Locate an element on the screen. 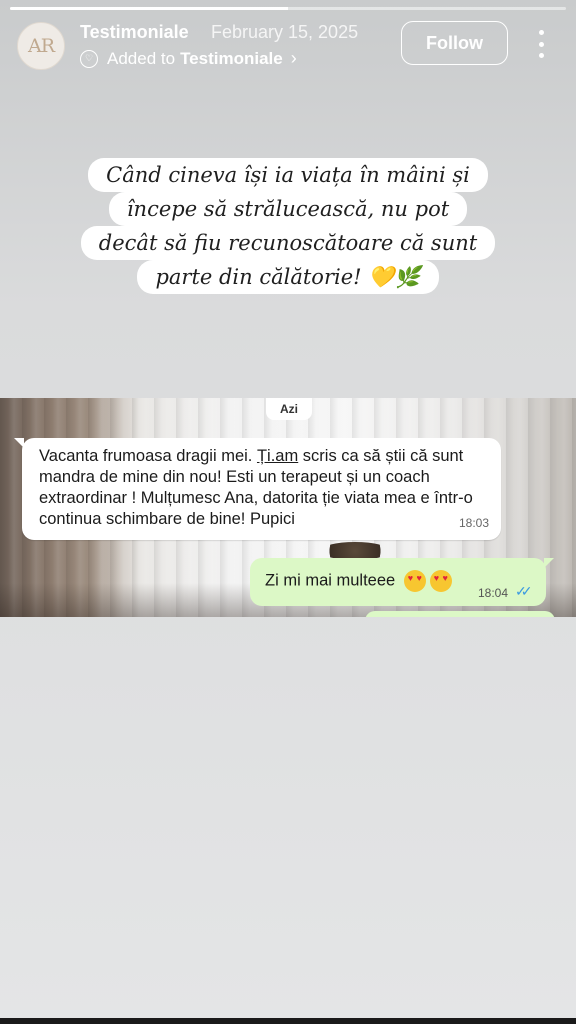 This screenshot has height=1024, width=576. quote-line: Când cineva își ia viața în mâini și is located at coordinates (288, 175).